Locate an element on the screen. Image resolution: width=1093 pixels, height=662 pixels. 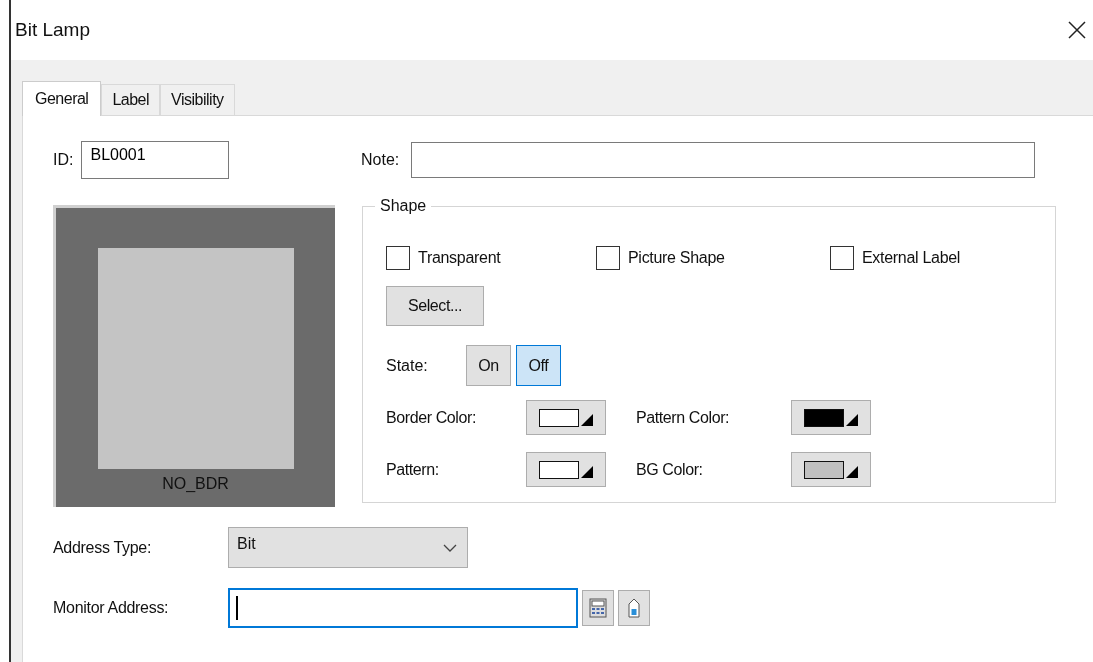
note-field is located at coordinates (723, 160).